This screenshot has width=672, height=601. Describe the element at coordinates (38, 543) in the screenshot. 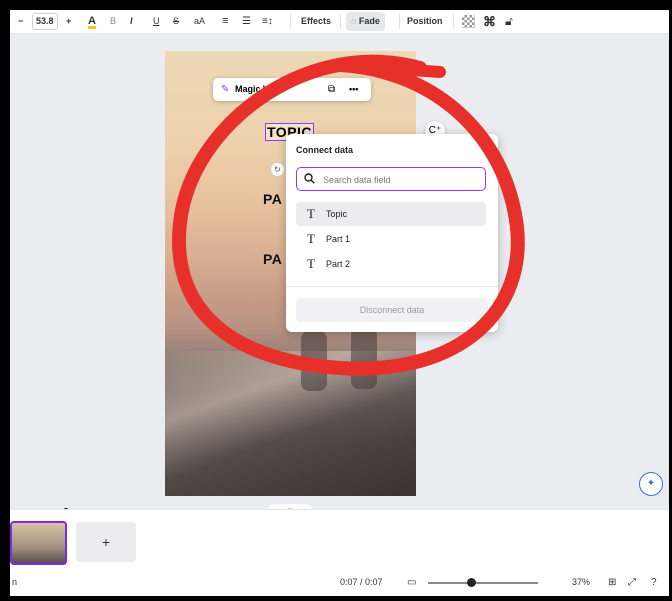

I see `page-thumbnail` at that location.